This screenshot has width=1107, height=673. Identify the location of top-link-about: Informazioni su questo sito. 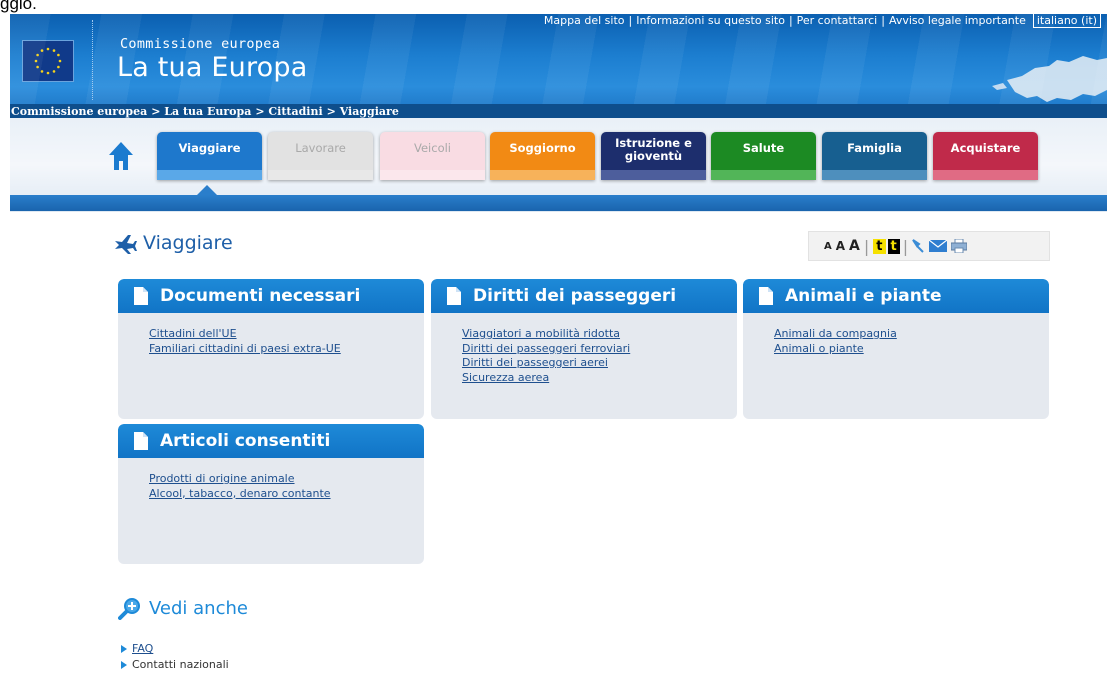
(710, 20).